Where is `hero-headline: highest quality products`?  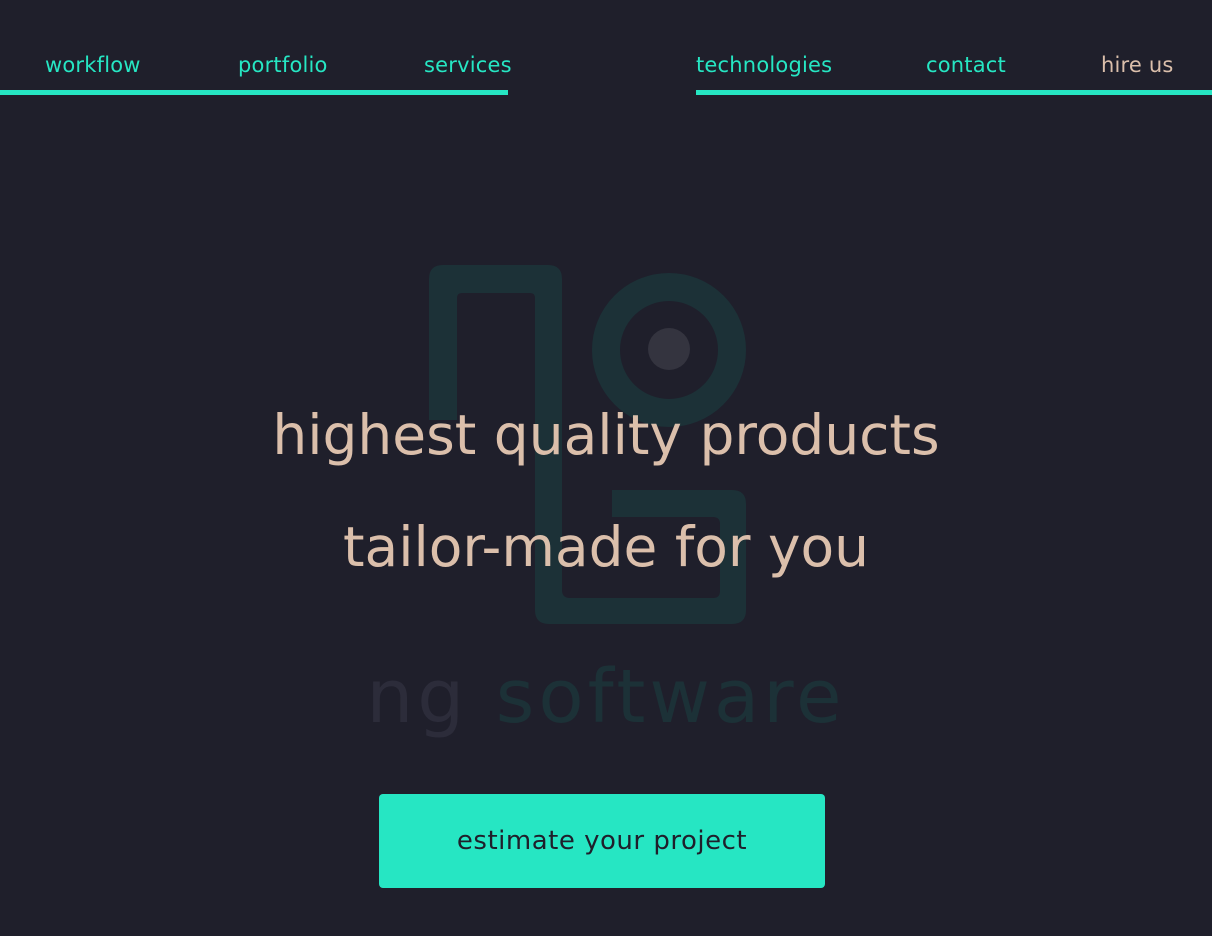
hero-headline: highest quality products is located at coordinates (606, 435).